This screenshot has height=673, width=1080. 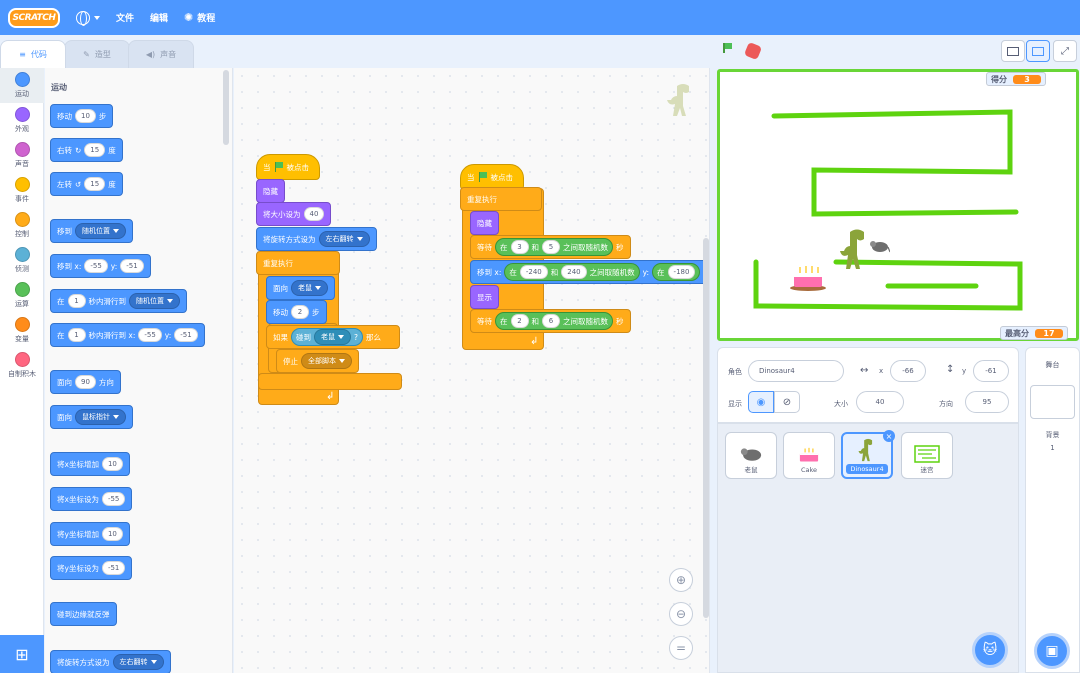 I want to click on block-dropdown: 全部脚本, so click(x=326, y=361).